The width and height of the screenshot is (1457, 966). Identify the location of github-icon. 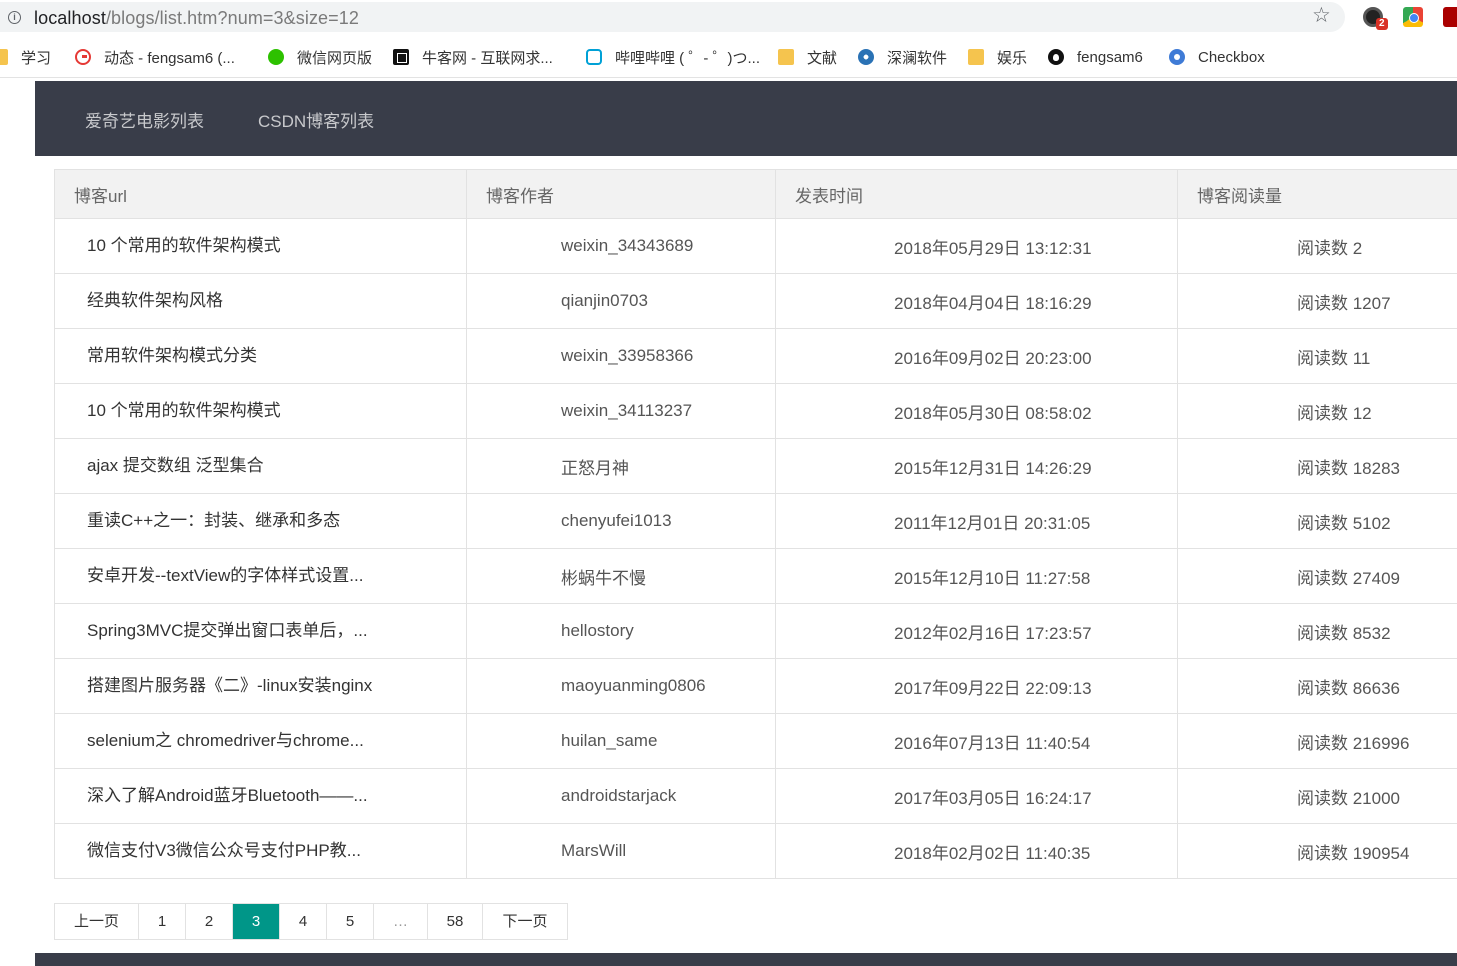
(1056, 57).